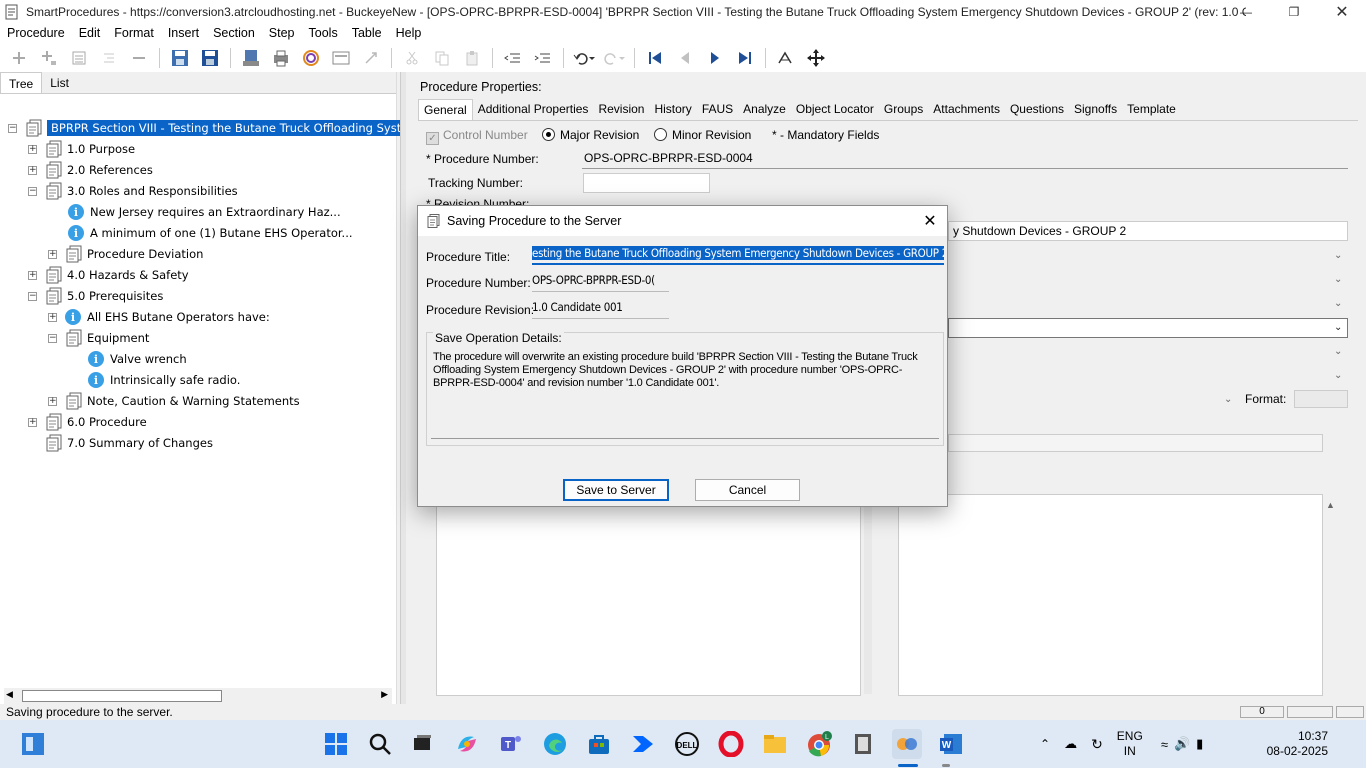  I want to click on tree-item: − Equipment, so click(98, 338).